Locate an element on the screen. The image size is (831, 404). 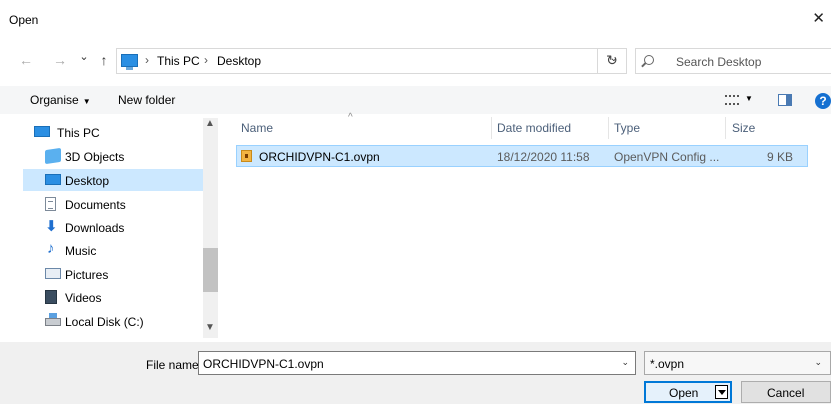
open-button: Open is located at coordinates (688, 392).